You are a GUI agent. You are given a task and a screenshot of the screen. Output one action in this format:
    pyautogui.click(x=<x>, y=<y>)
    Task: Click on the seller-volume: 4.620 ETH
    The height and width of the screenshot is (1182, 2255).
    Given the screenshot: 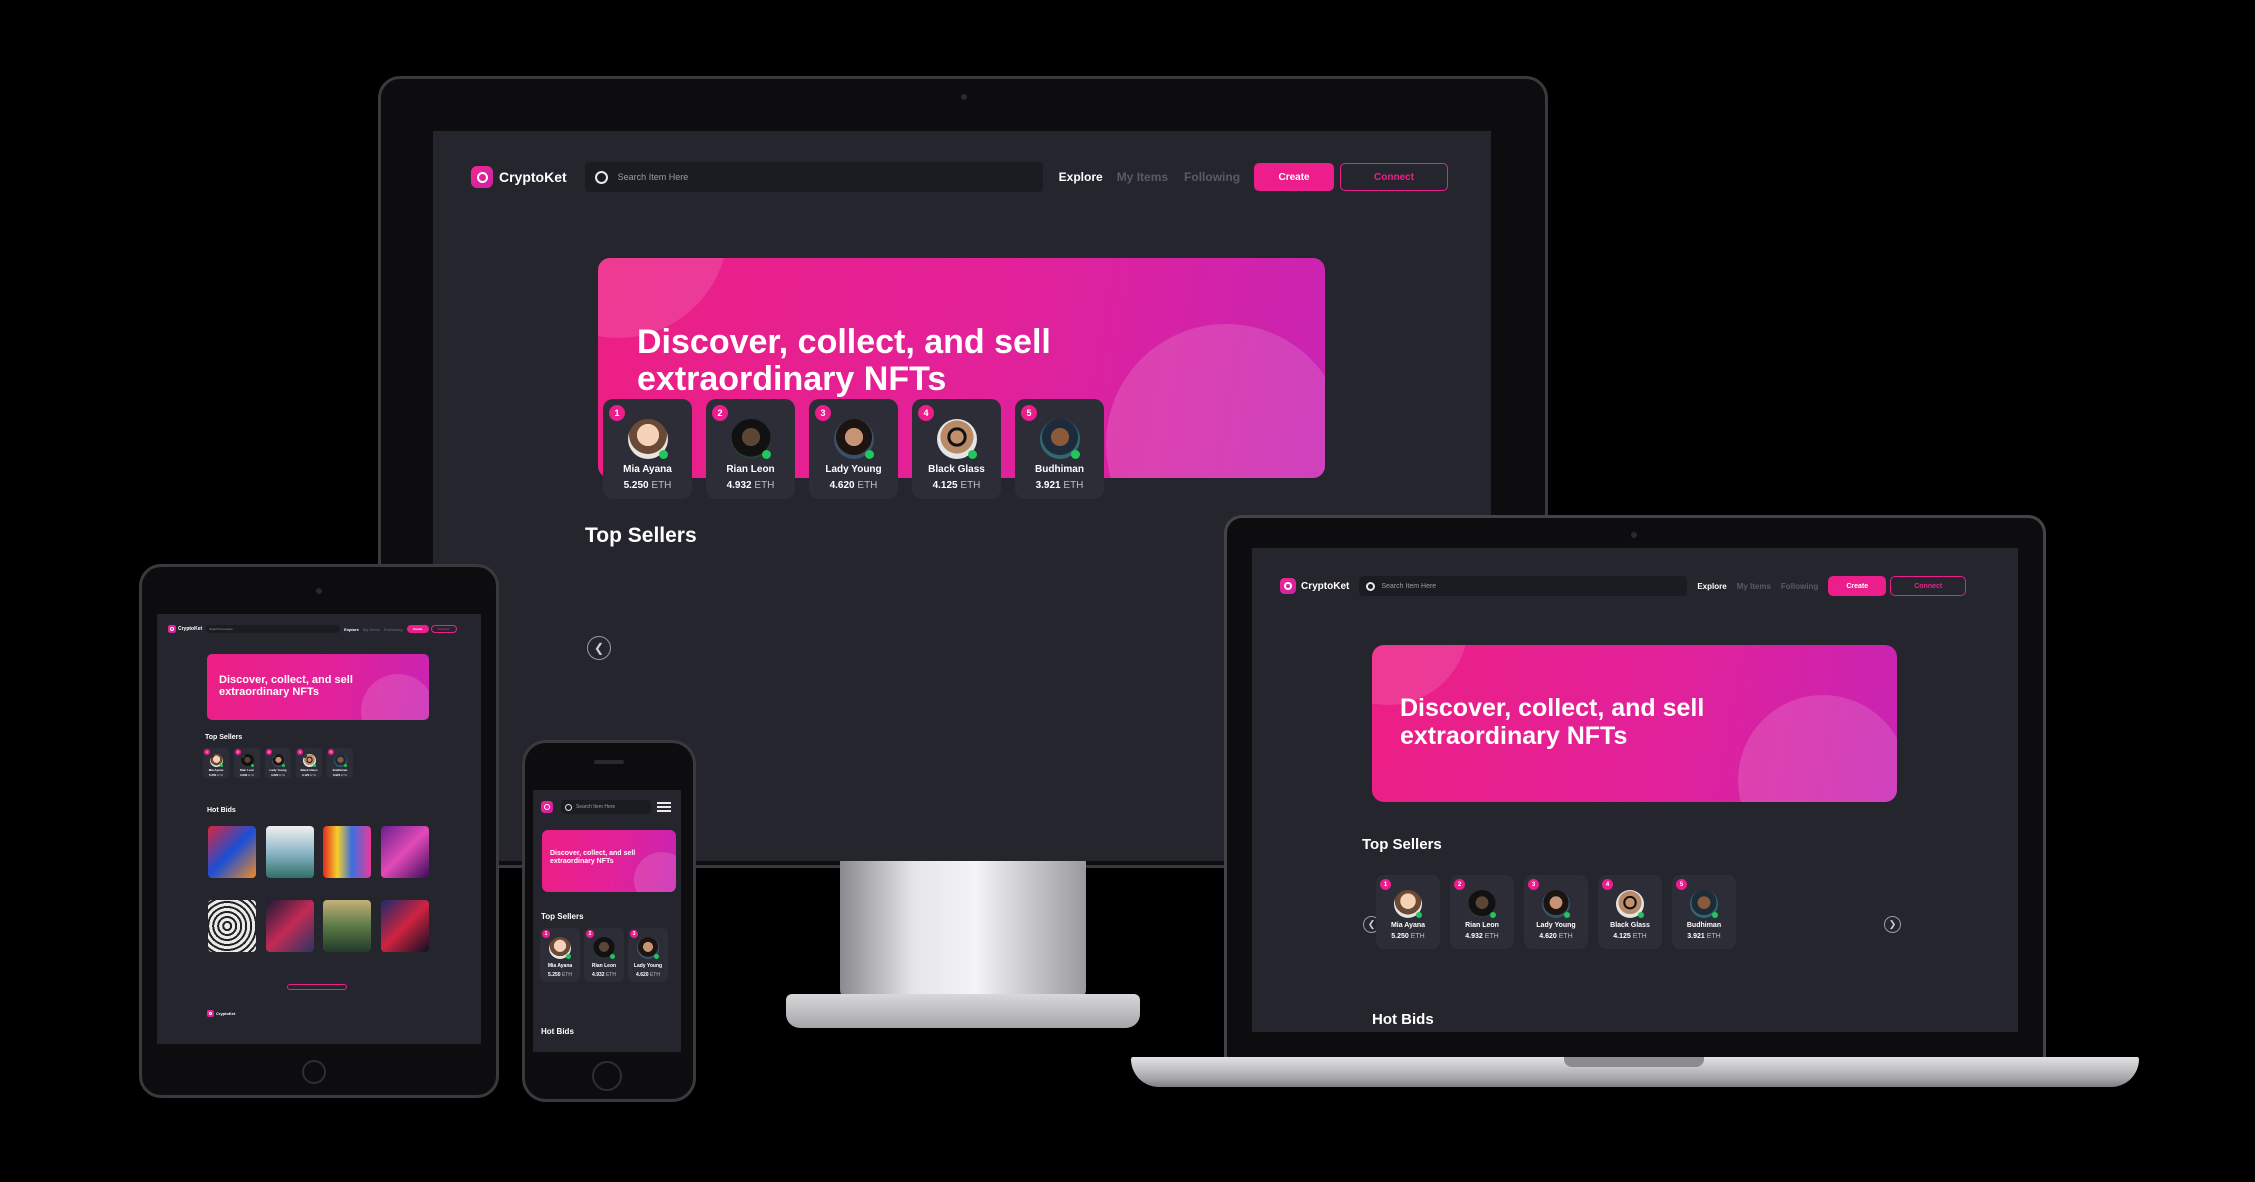 What is the action you would take?
    pyautogui.click(x=853, y=485)
    